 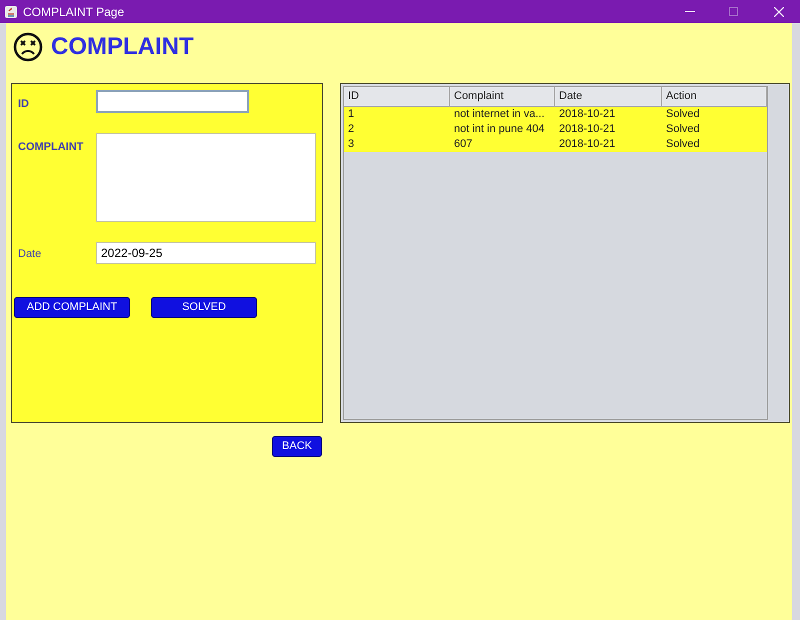 I want to click on table-cell-text: 2, so click(x=351, y=129).